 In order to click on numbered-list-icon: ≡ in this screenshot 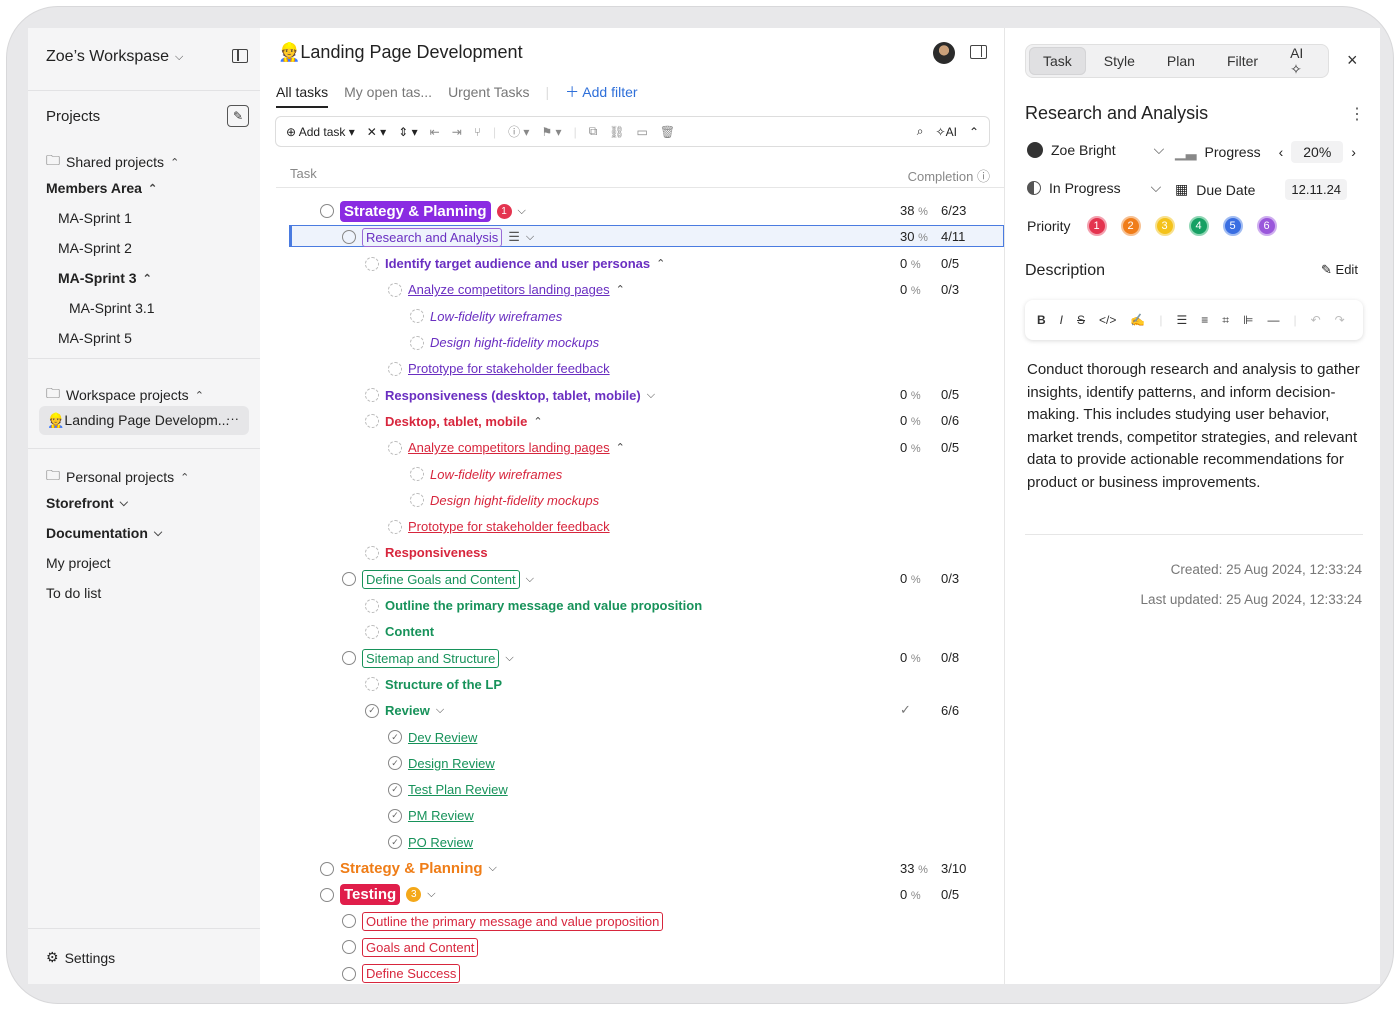, I will do `click(1204, 320)`.